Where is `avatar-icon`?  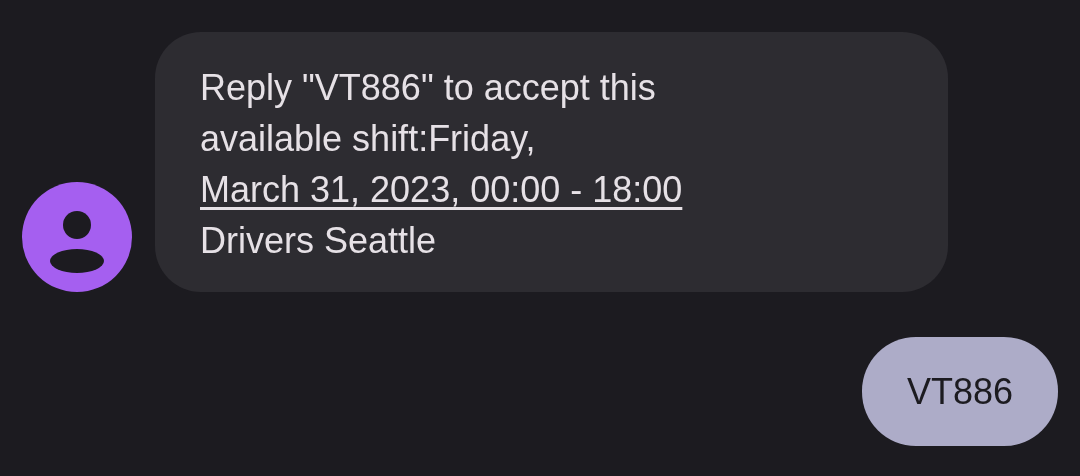 avatar-icon is located at coordinates (77, 237).